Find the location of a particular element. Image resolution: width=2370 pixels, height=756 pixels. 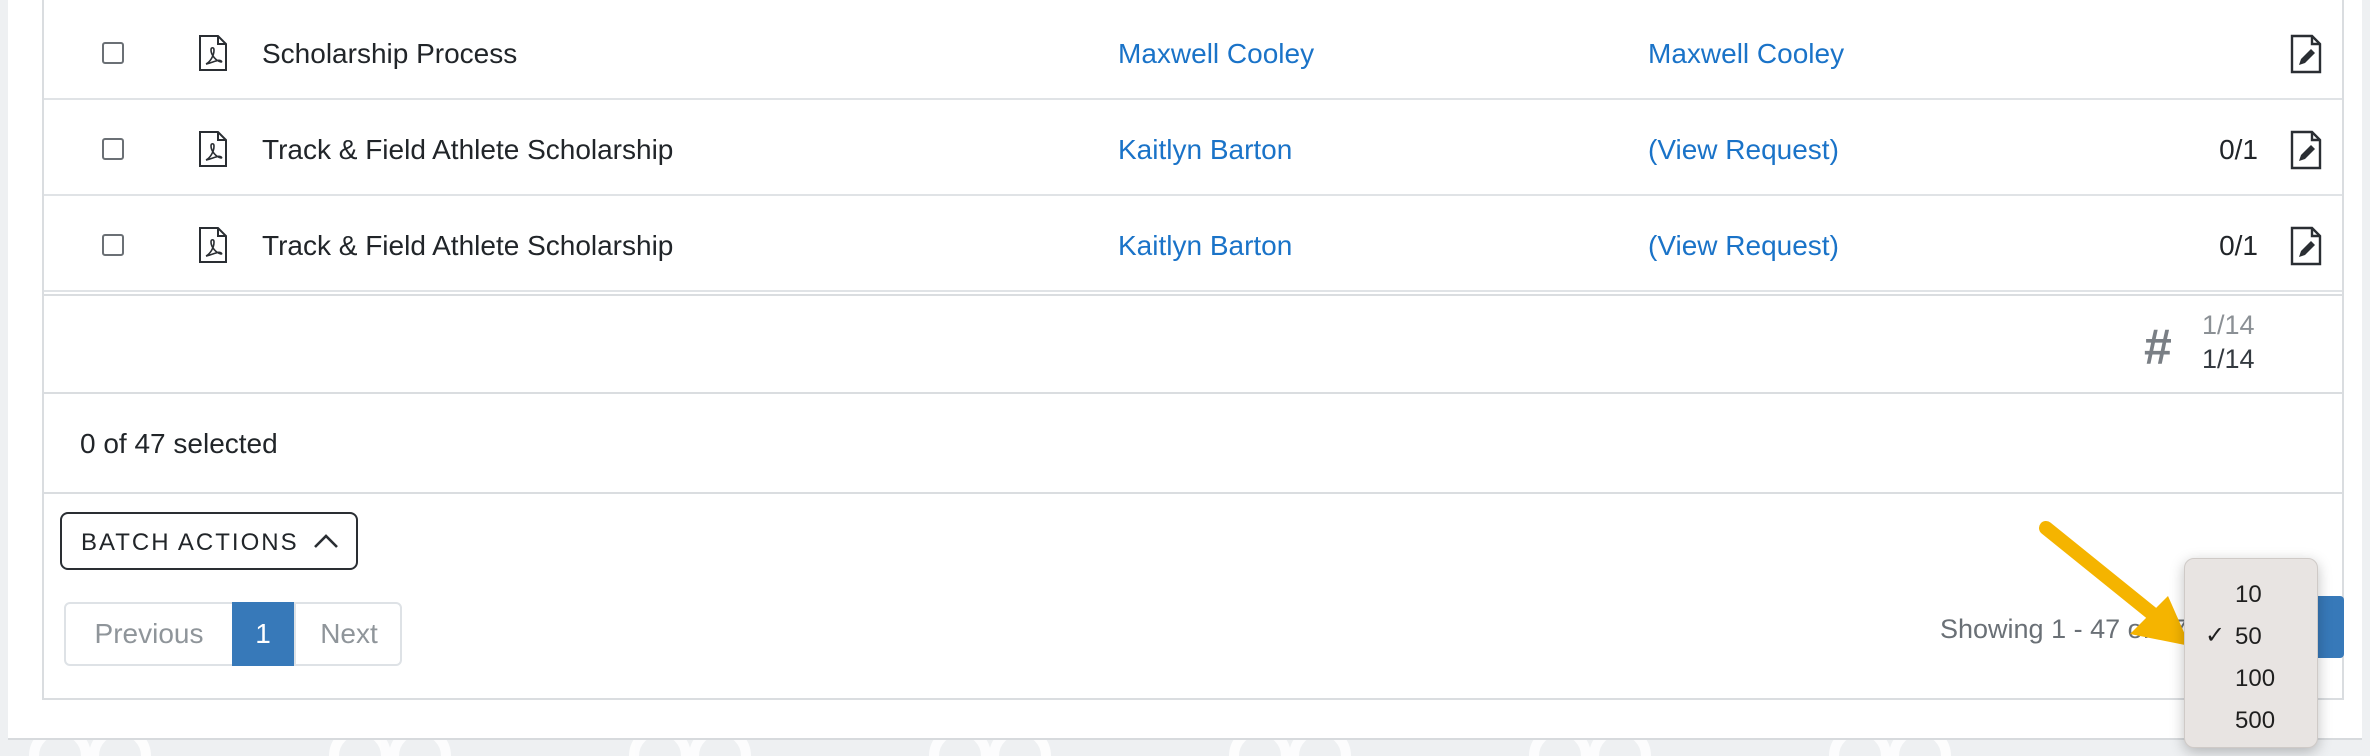

checkmark-icon: ✓ is located at coordinates (2215, 635).